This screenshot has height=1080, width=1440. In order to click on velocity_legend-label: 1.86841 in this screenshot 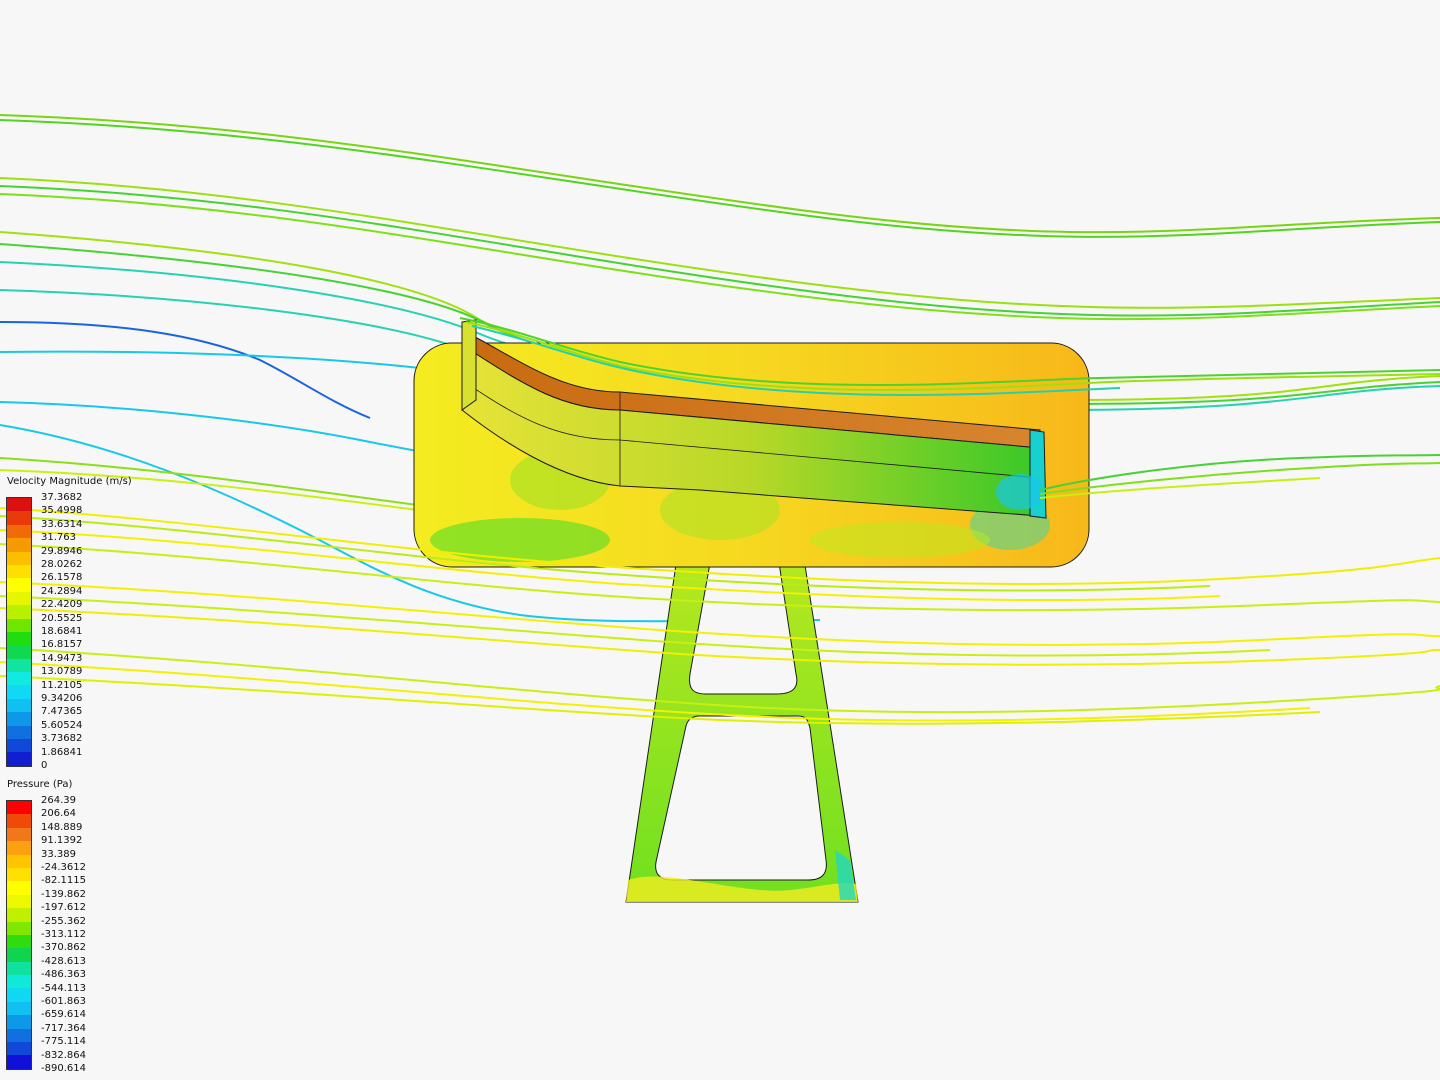, I will do `click(62, 752)`.